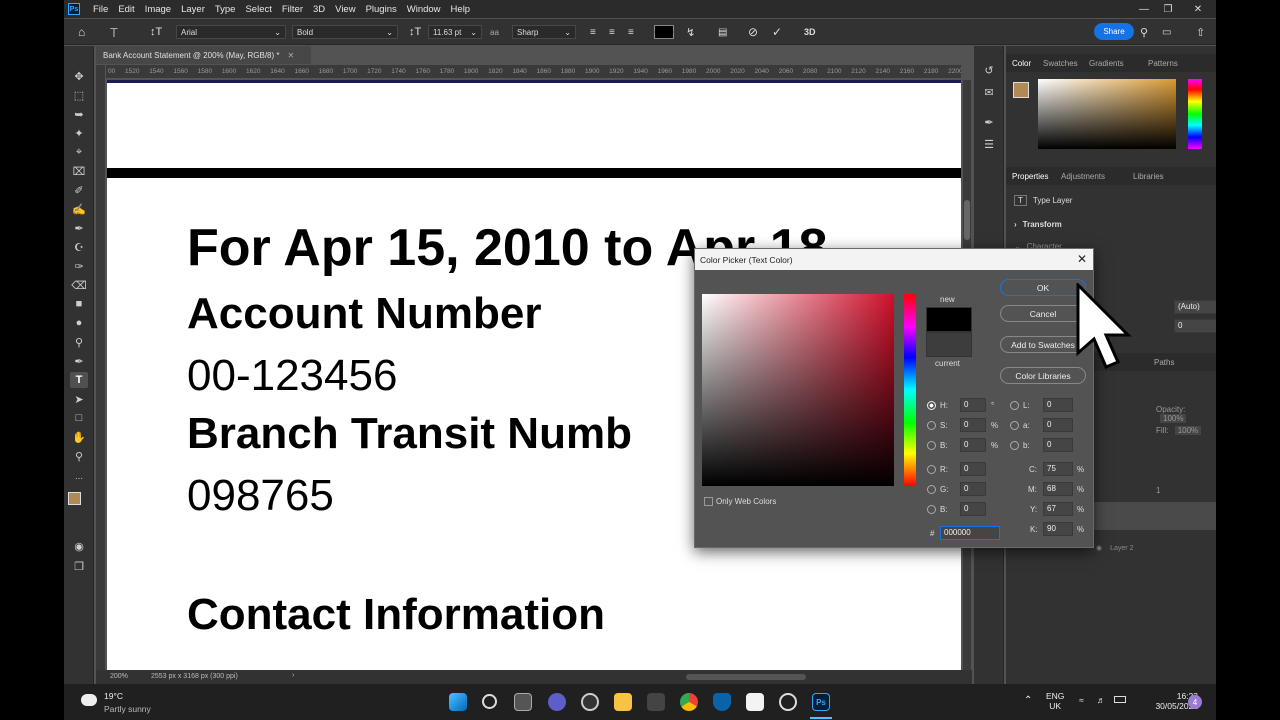 The width and height of the screenshot is (1280, 720). Describe the element at coordinates (1114, 31) in the screenshot. I see `share-button: Share` at that location.